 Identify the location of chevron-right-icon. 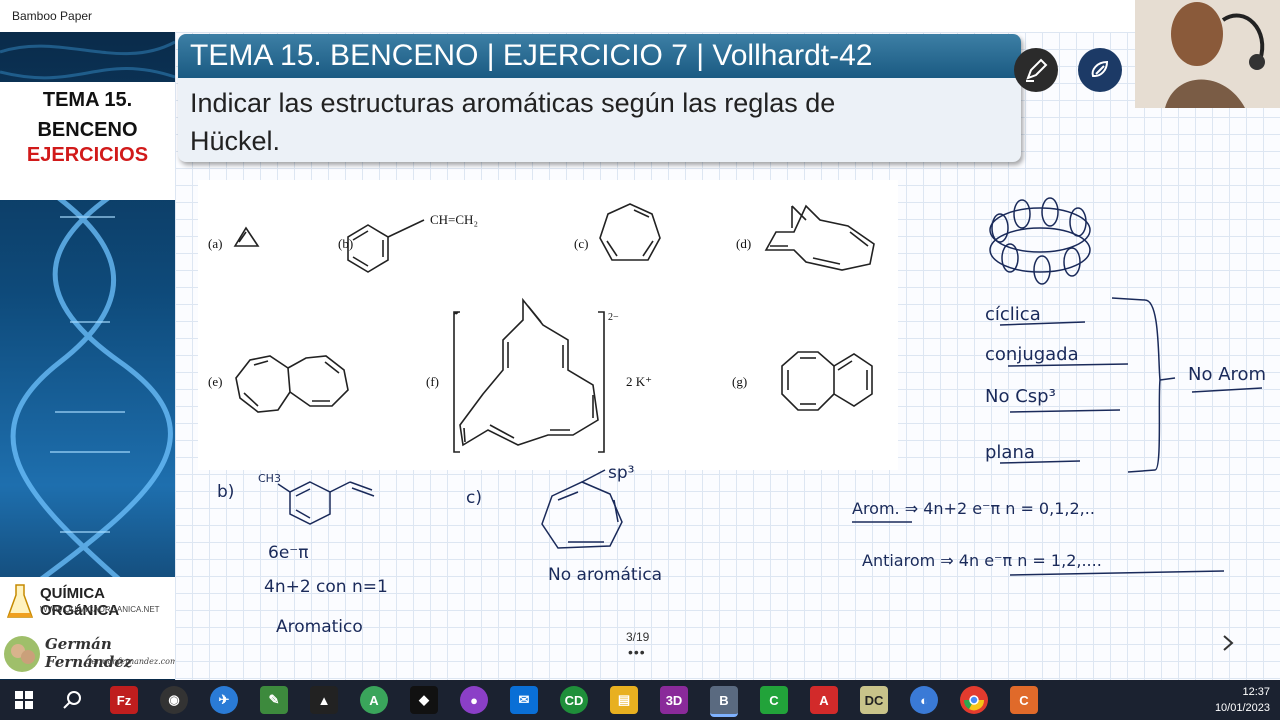
(1228, 643).